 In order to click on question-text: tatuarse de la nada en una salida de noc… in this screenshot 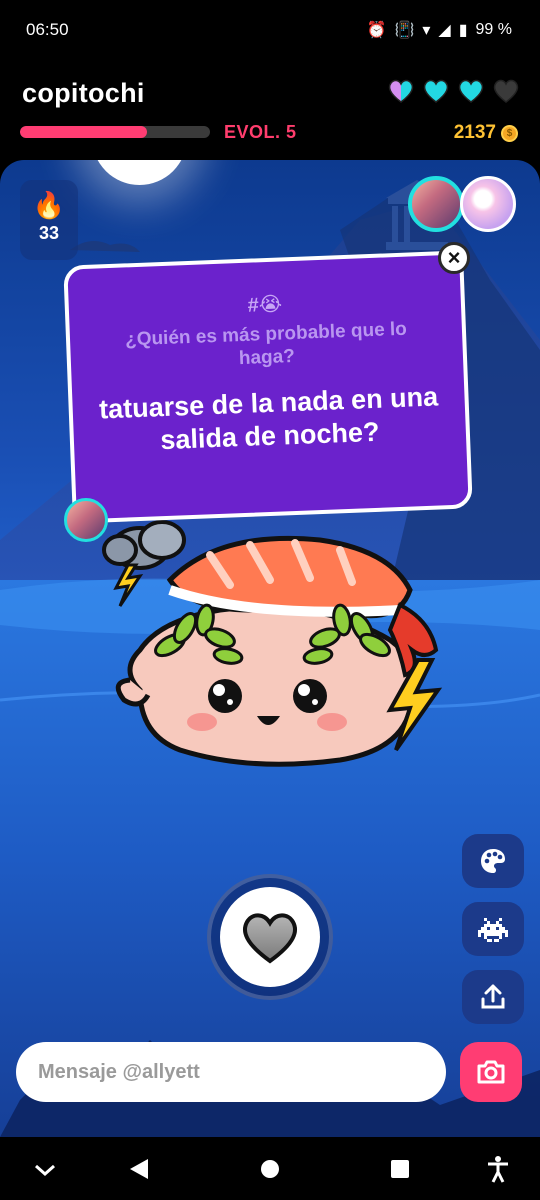, I will do `click(268, 418)`.